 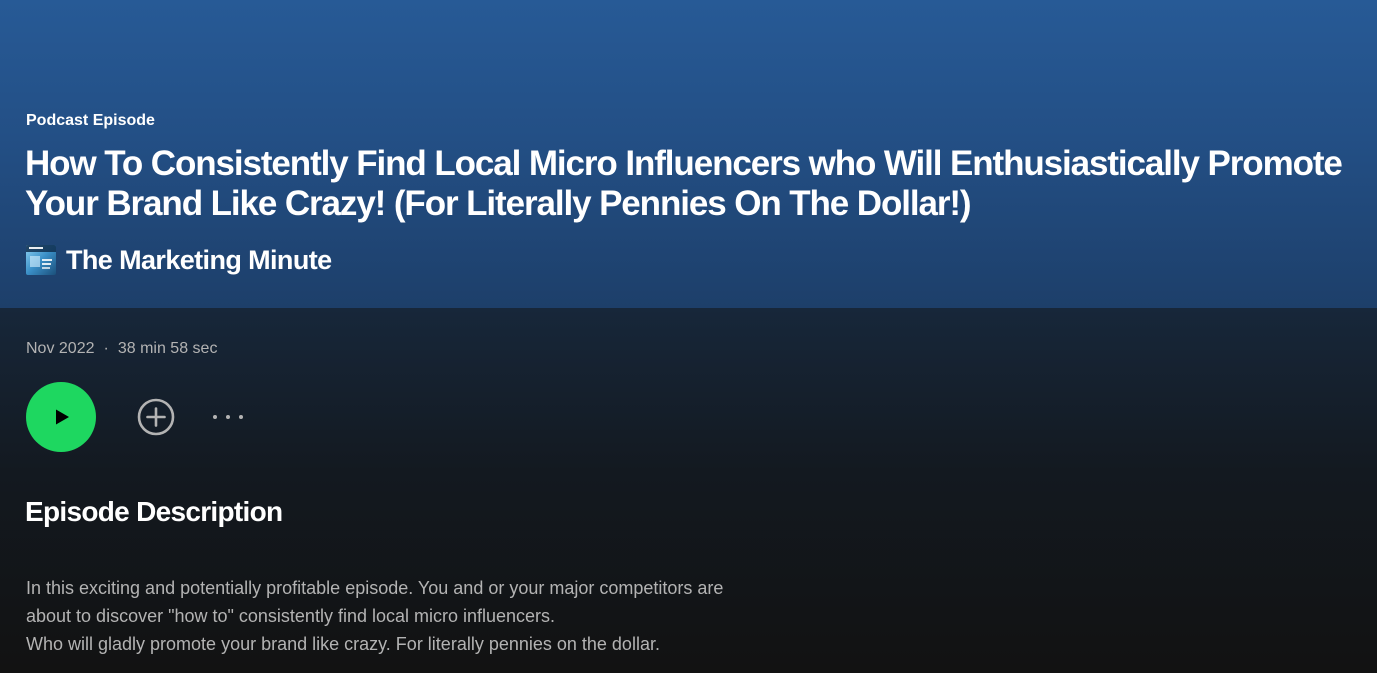 I want to click on episode-description-heading: Episode Description, so click(x=154, y=511).